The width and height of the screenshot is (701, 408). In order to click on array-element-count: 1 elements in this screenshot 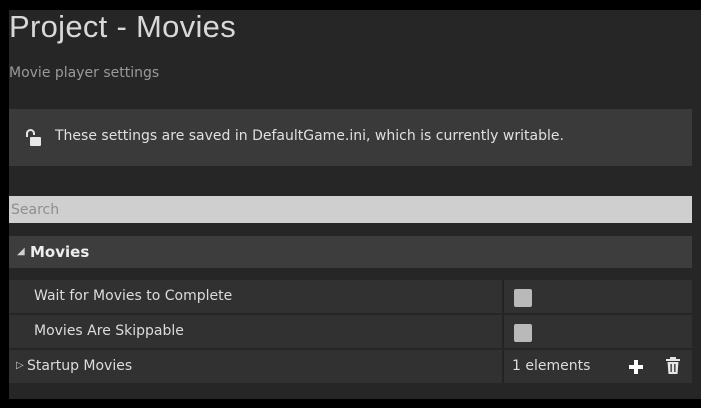, I will do `click(551, 366)`.